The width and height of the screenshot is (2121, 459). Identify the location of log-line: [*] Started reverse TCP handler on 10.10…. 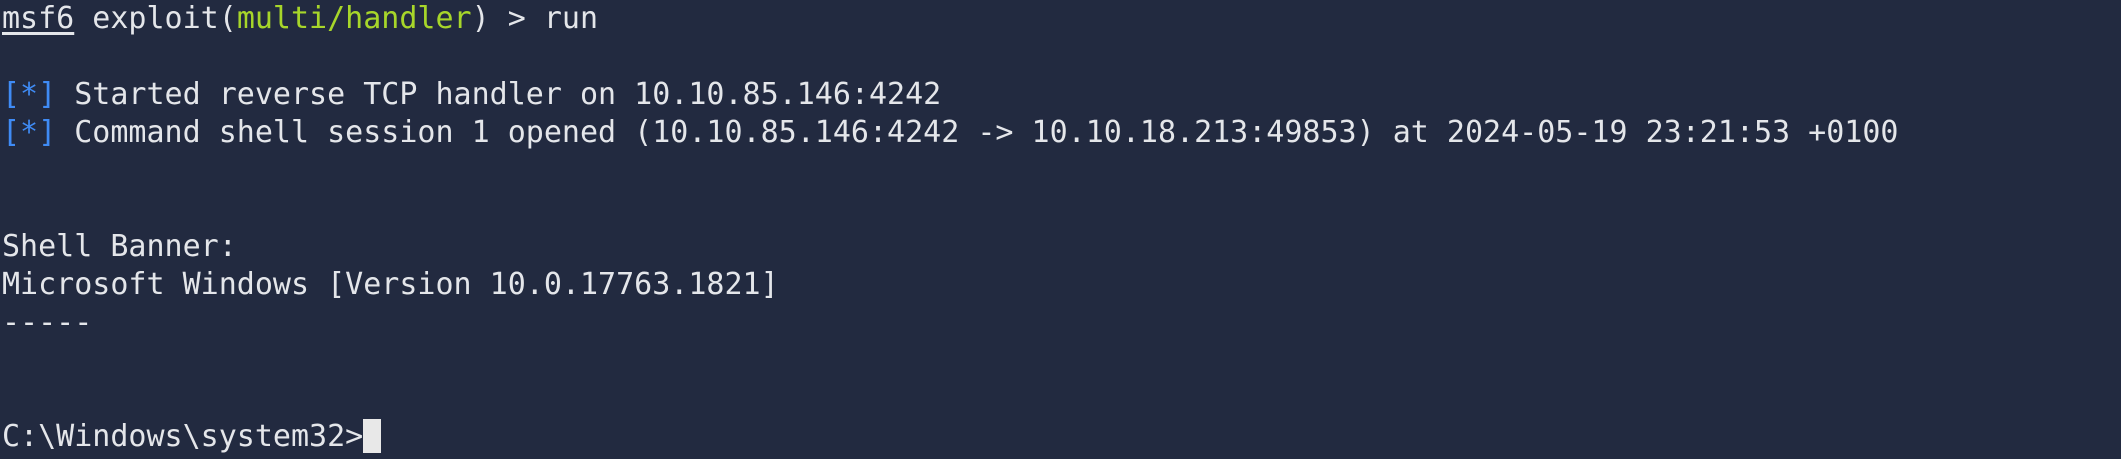
(1061, 95).